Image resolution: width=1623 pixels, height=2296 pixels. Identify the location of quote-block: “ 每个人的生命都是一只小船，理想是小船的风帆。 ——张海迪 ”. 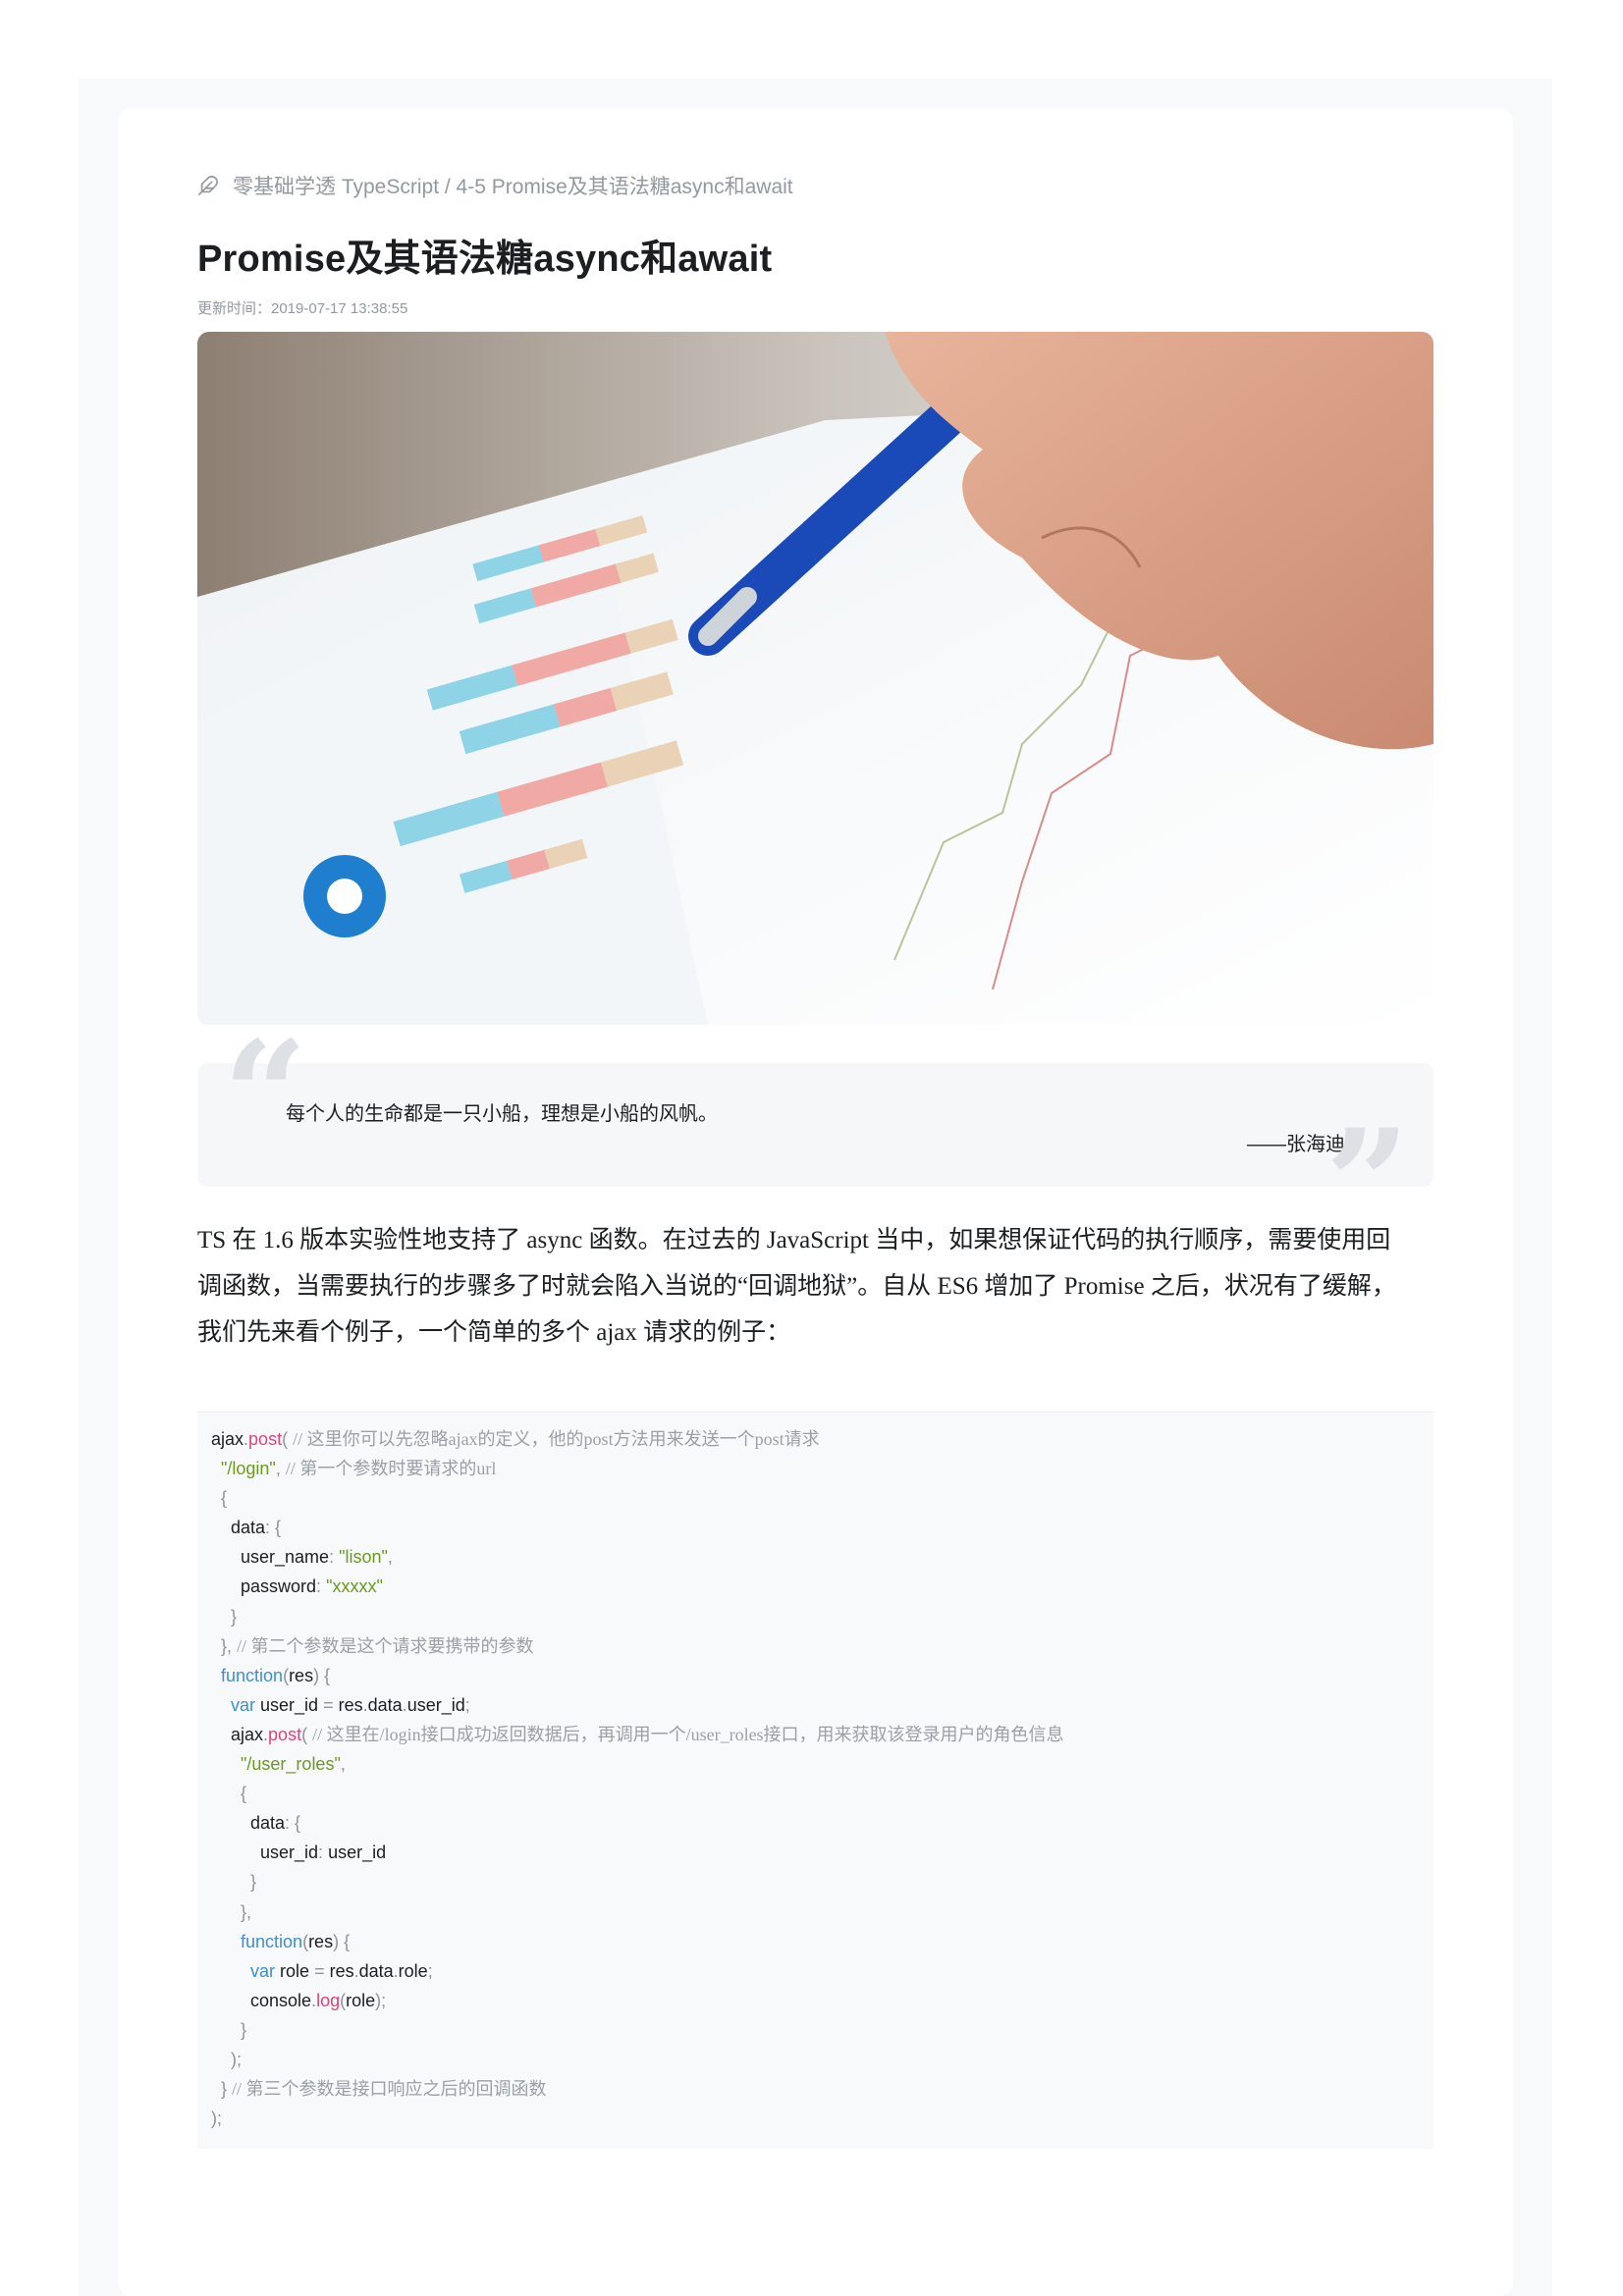
(815, 1139).